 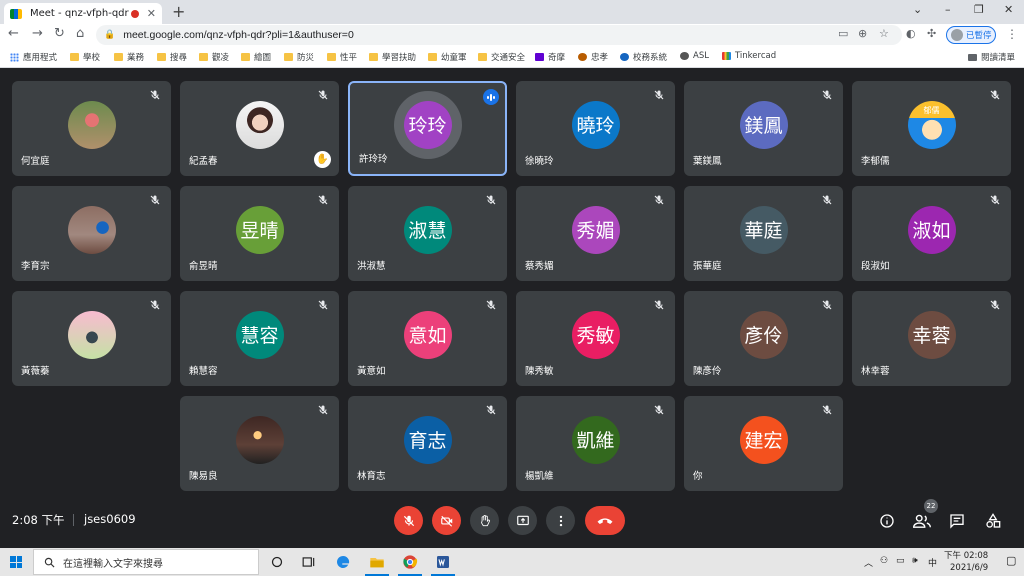 What do you see at coordinates (16, 562) in the screenshot?
I see `windows-start-icon` at bounding box center [16, 562].